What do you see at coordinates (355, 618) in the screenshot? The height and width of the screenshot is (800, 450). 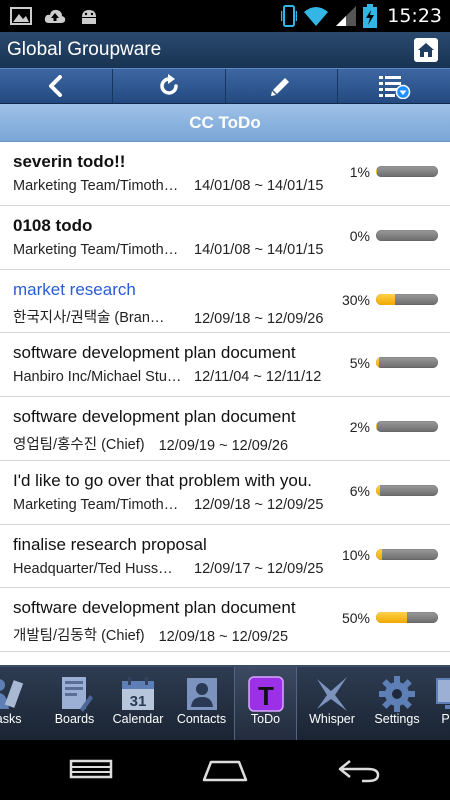 I see `todo-percent: 50%` at bounding box center [355, 618].